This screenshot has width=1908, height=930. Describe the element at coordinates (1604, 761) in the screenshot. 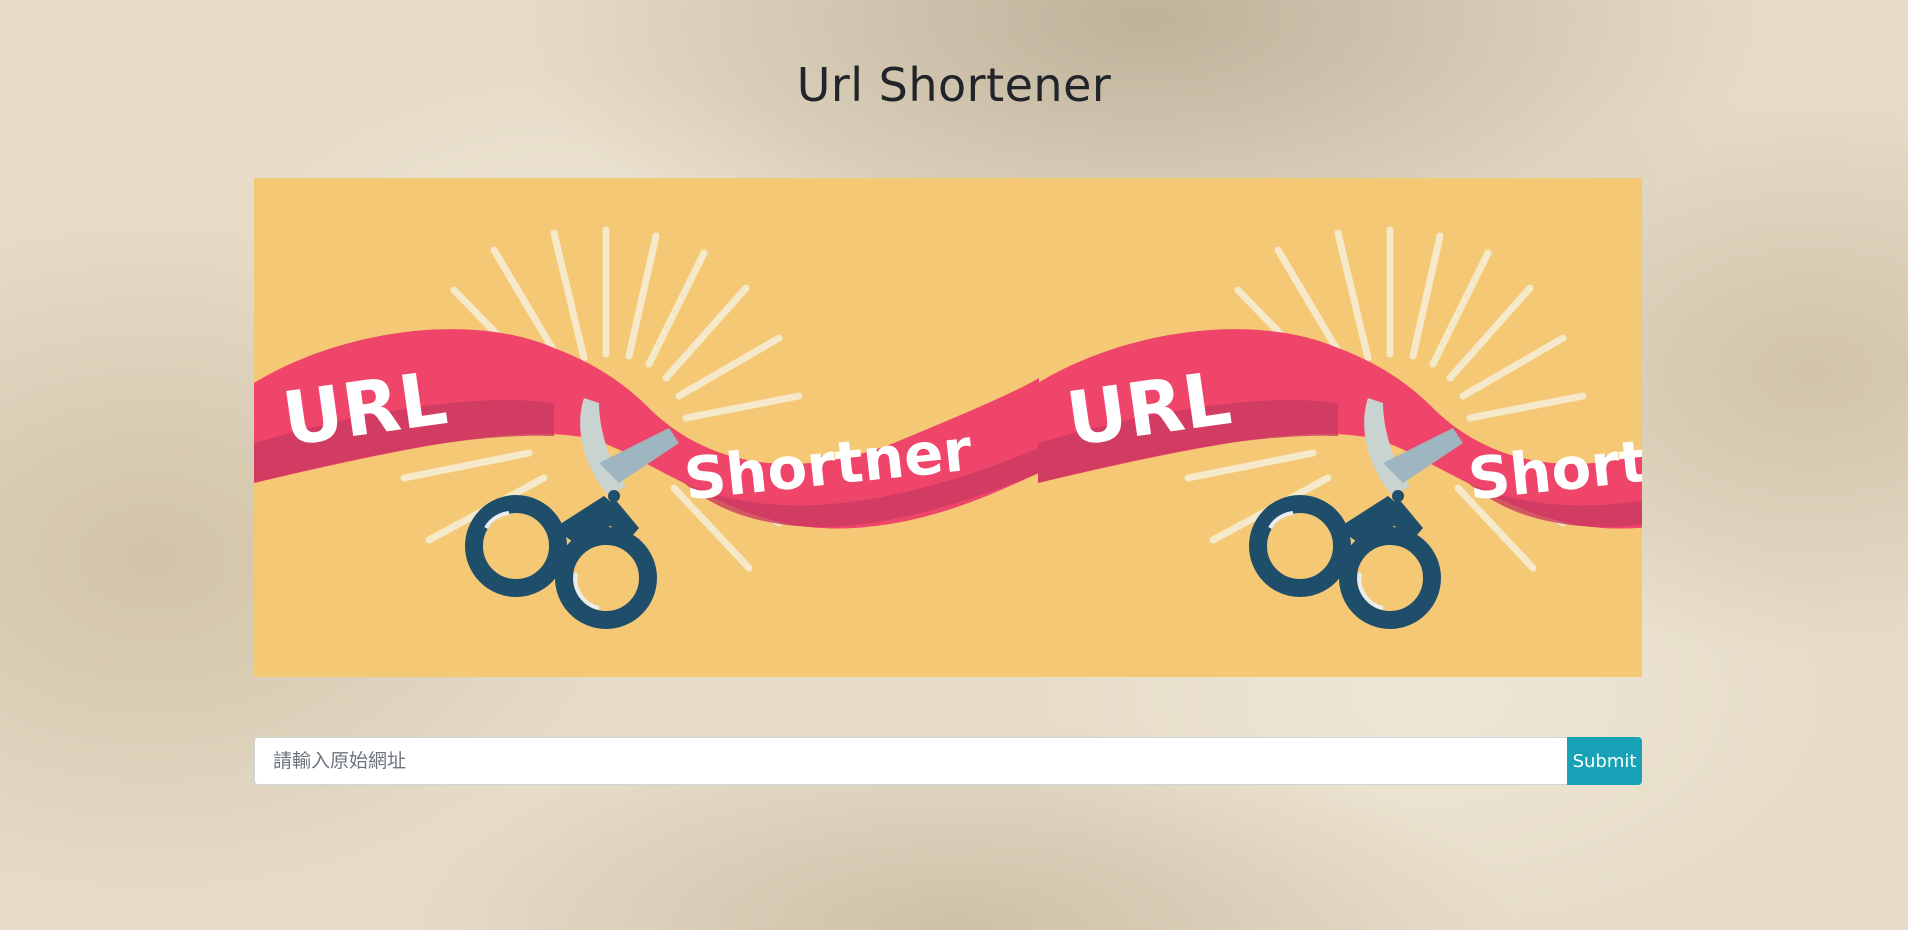

I see `submit-button: Submit` at that location.